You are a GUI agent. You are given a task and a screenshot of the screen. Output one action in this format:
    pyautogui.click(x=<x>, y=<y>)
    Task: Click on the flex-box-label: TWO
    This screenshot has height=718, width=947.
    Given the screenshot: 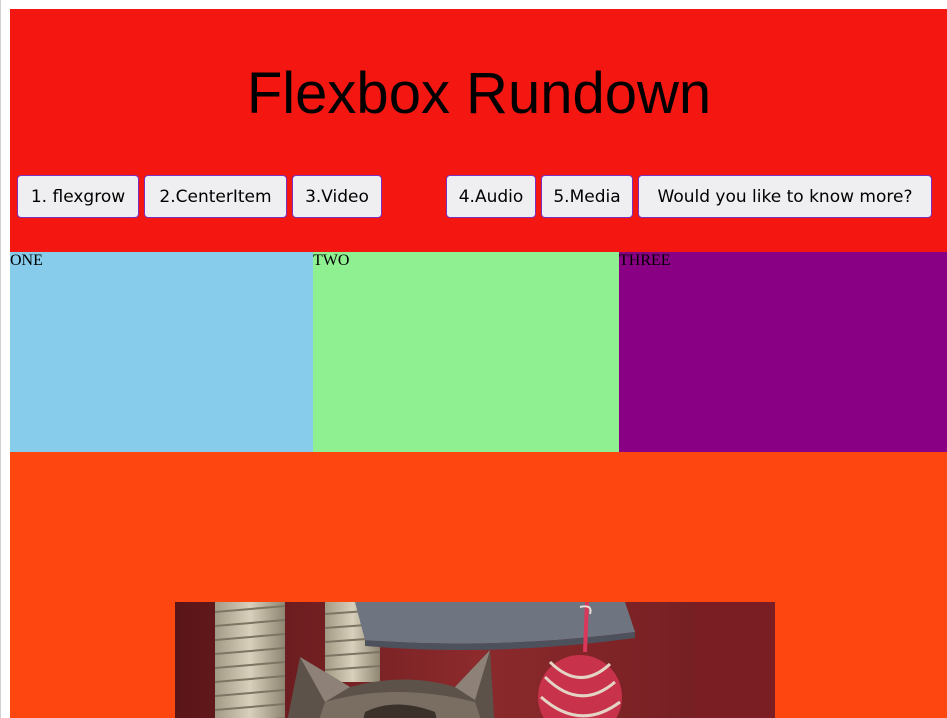 What is the action you would take?
    pyautogui.click(x=331, y=260)
    